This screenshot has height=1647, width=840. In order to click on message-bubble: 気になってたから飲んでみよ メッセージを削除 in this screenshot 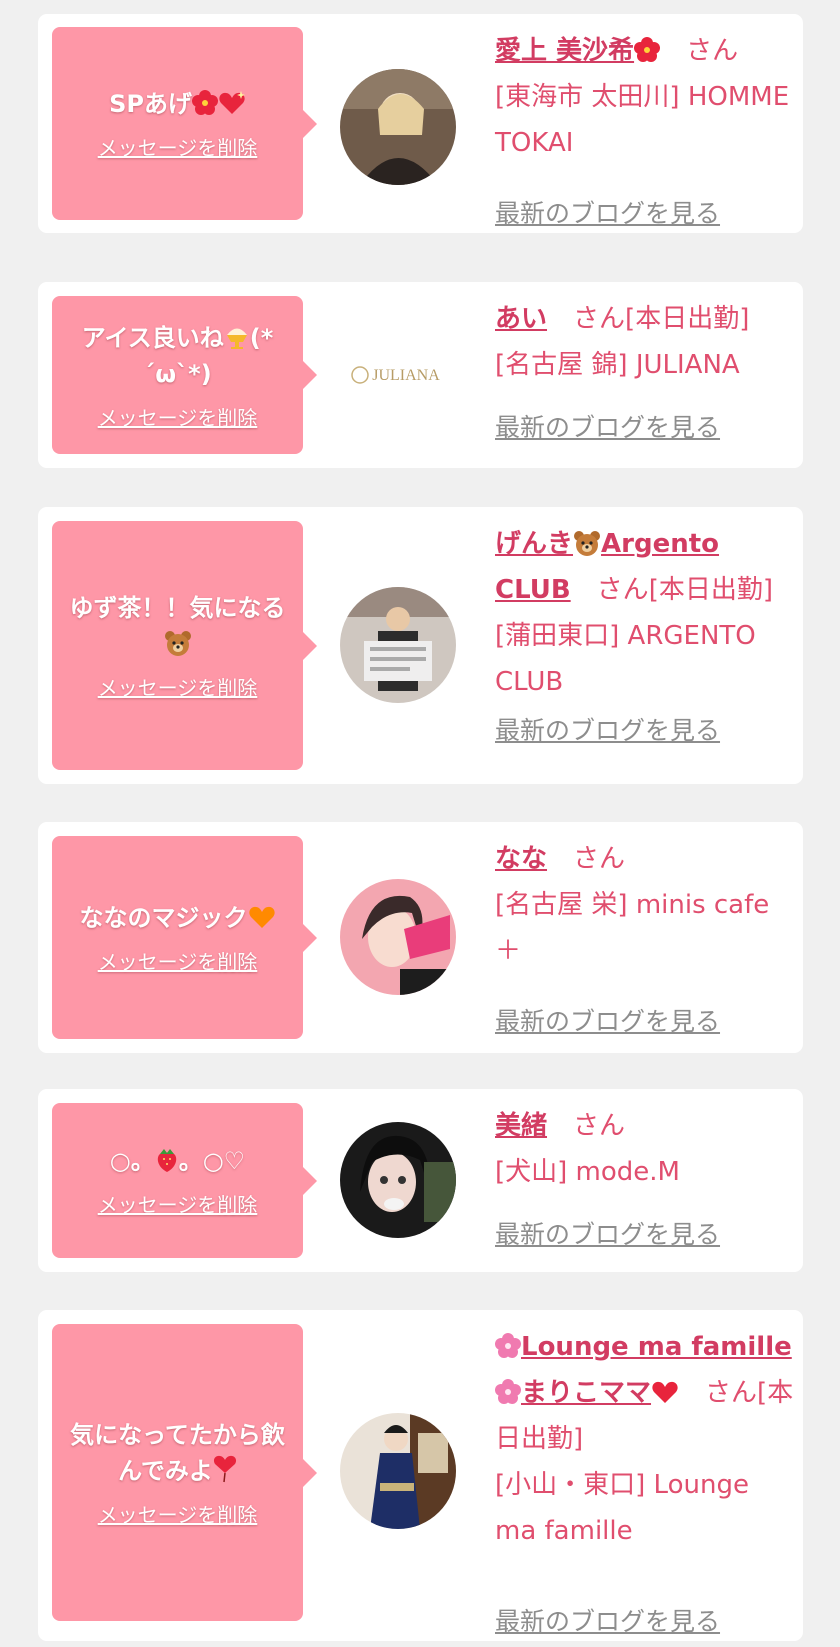, I will do `click(184, 1472)`.